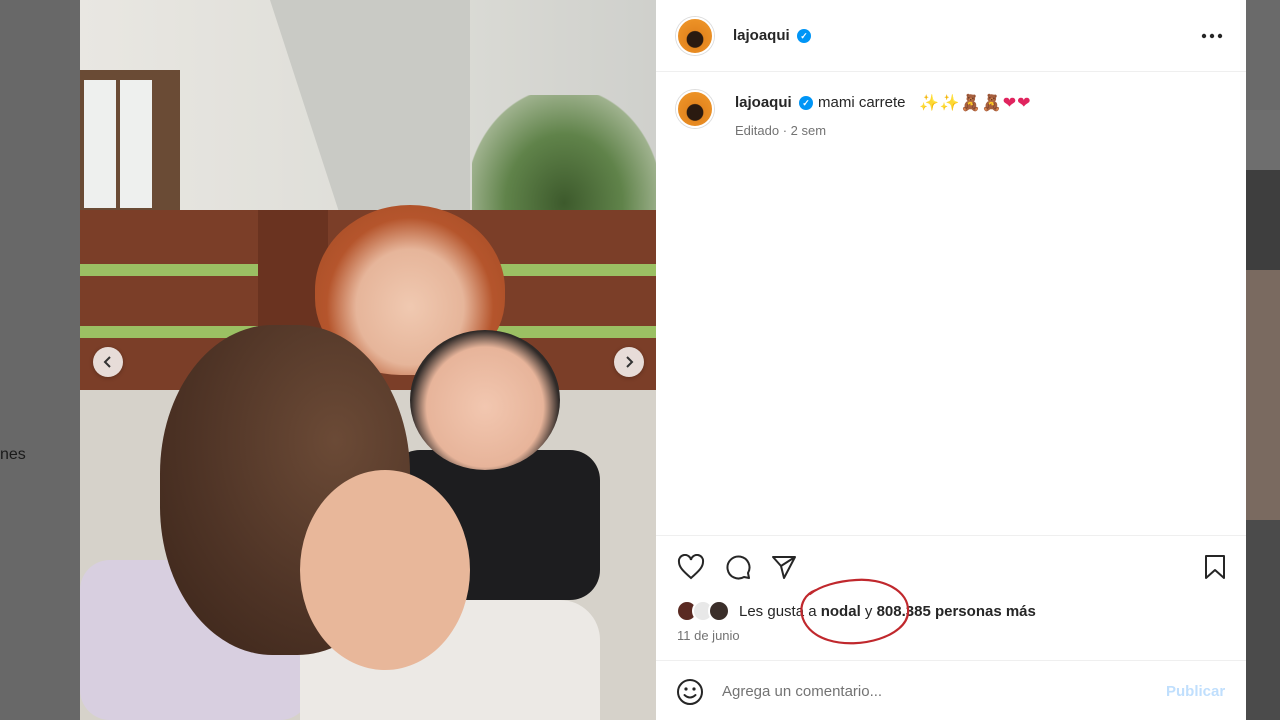  I want to click on caption-emojis: ✨✨🧸🧸❤❤, so click(975, 103).